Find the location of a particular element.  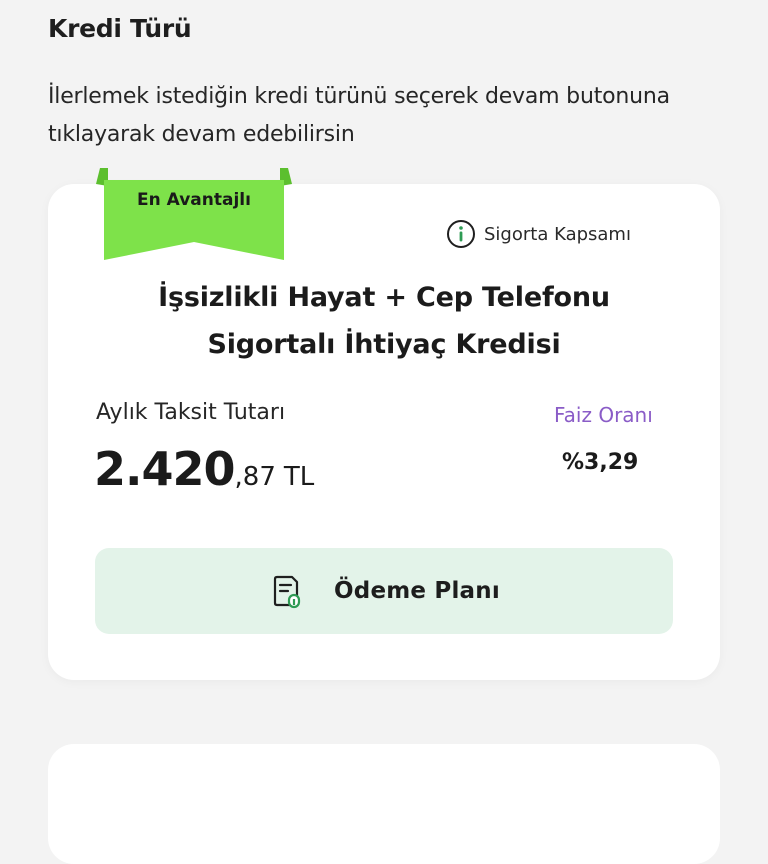

ribbon-shape-icon is located at coordinates (194, 214).